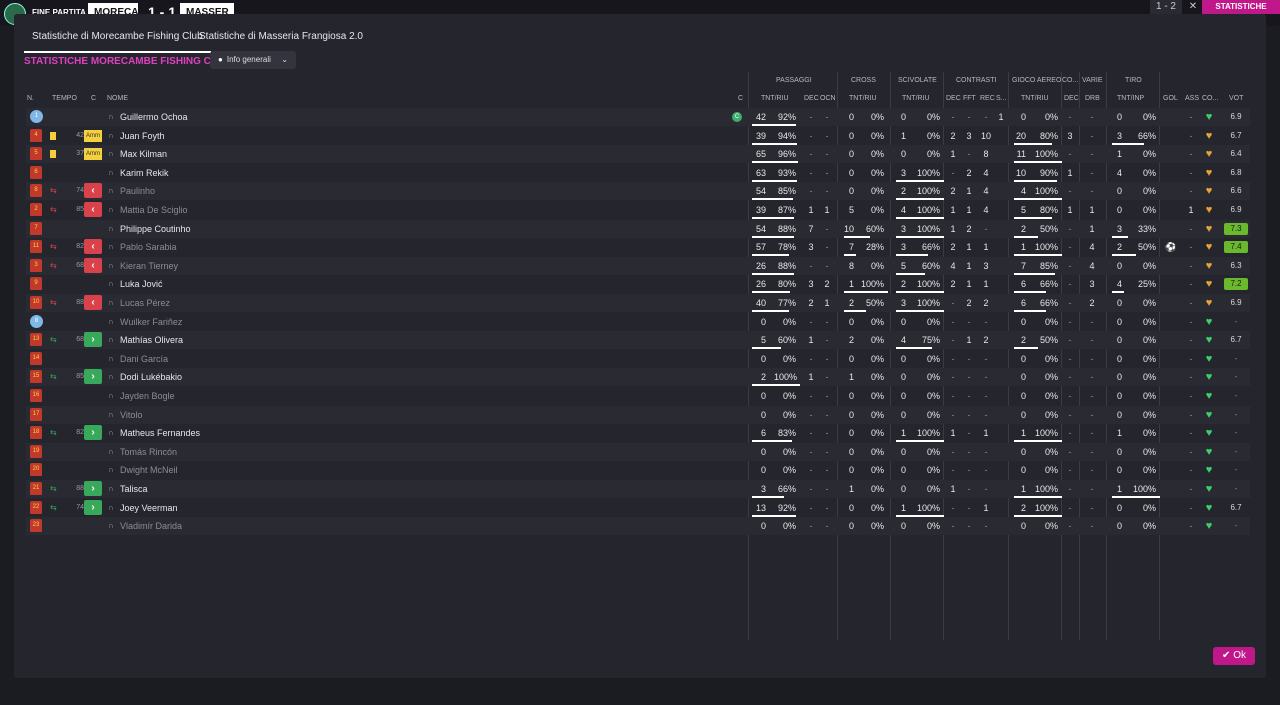 This screenshot has height=705, width=1280. Describe the element at coordinates (147, 396) in the screenshot. I see `player-name: Jayden Bogle` at that location.